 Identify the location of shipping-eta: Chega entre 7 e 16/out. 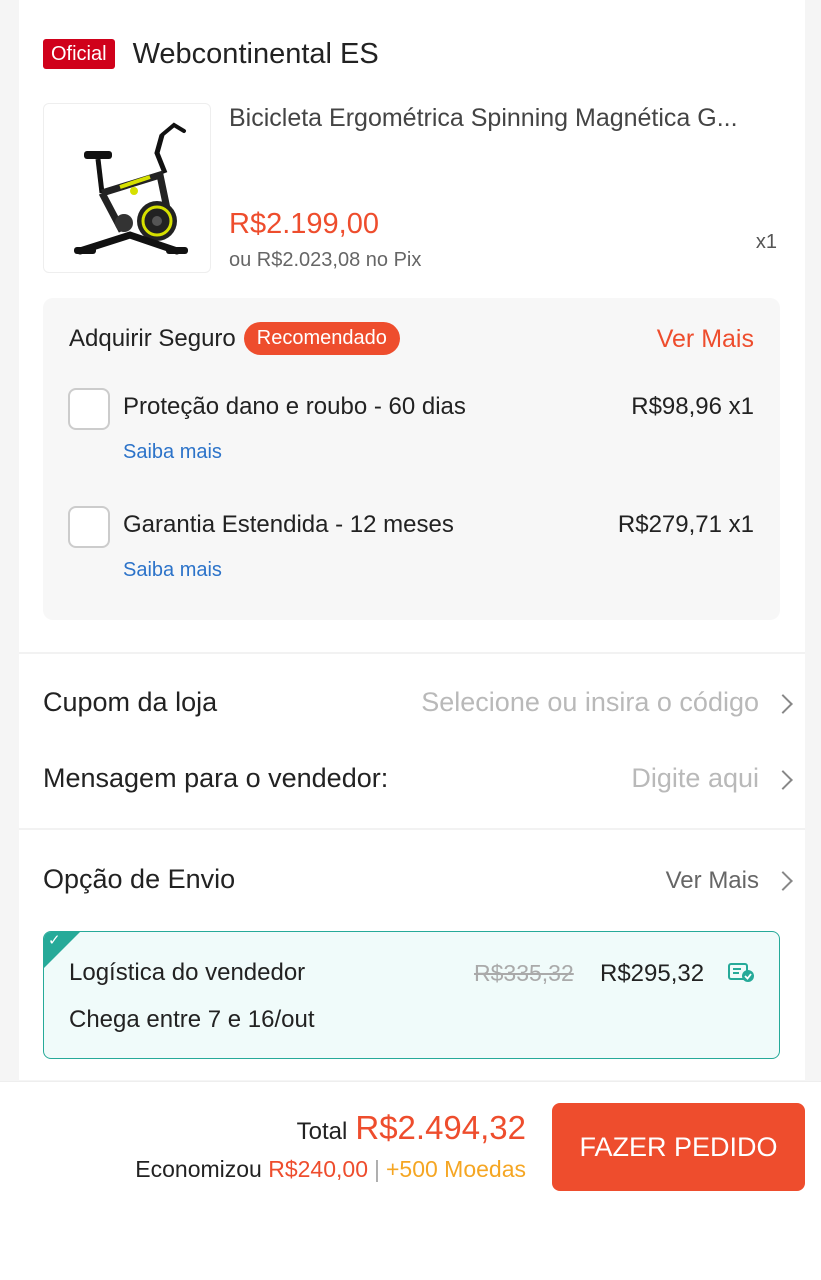
(192, 1019).